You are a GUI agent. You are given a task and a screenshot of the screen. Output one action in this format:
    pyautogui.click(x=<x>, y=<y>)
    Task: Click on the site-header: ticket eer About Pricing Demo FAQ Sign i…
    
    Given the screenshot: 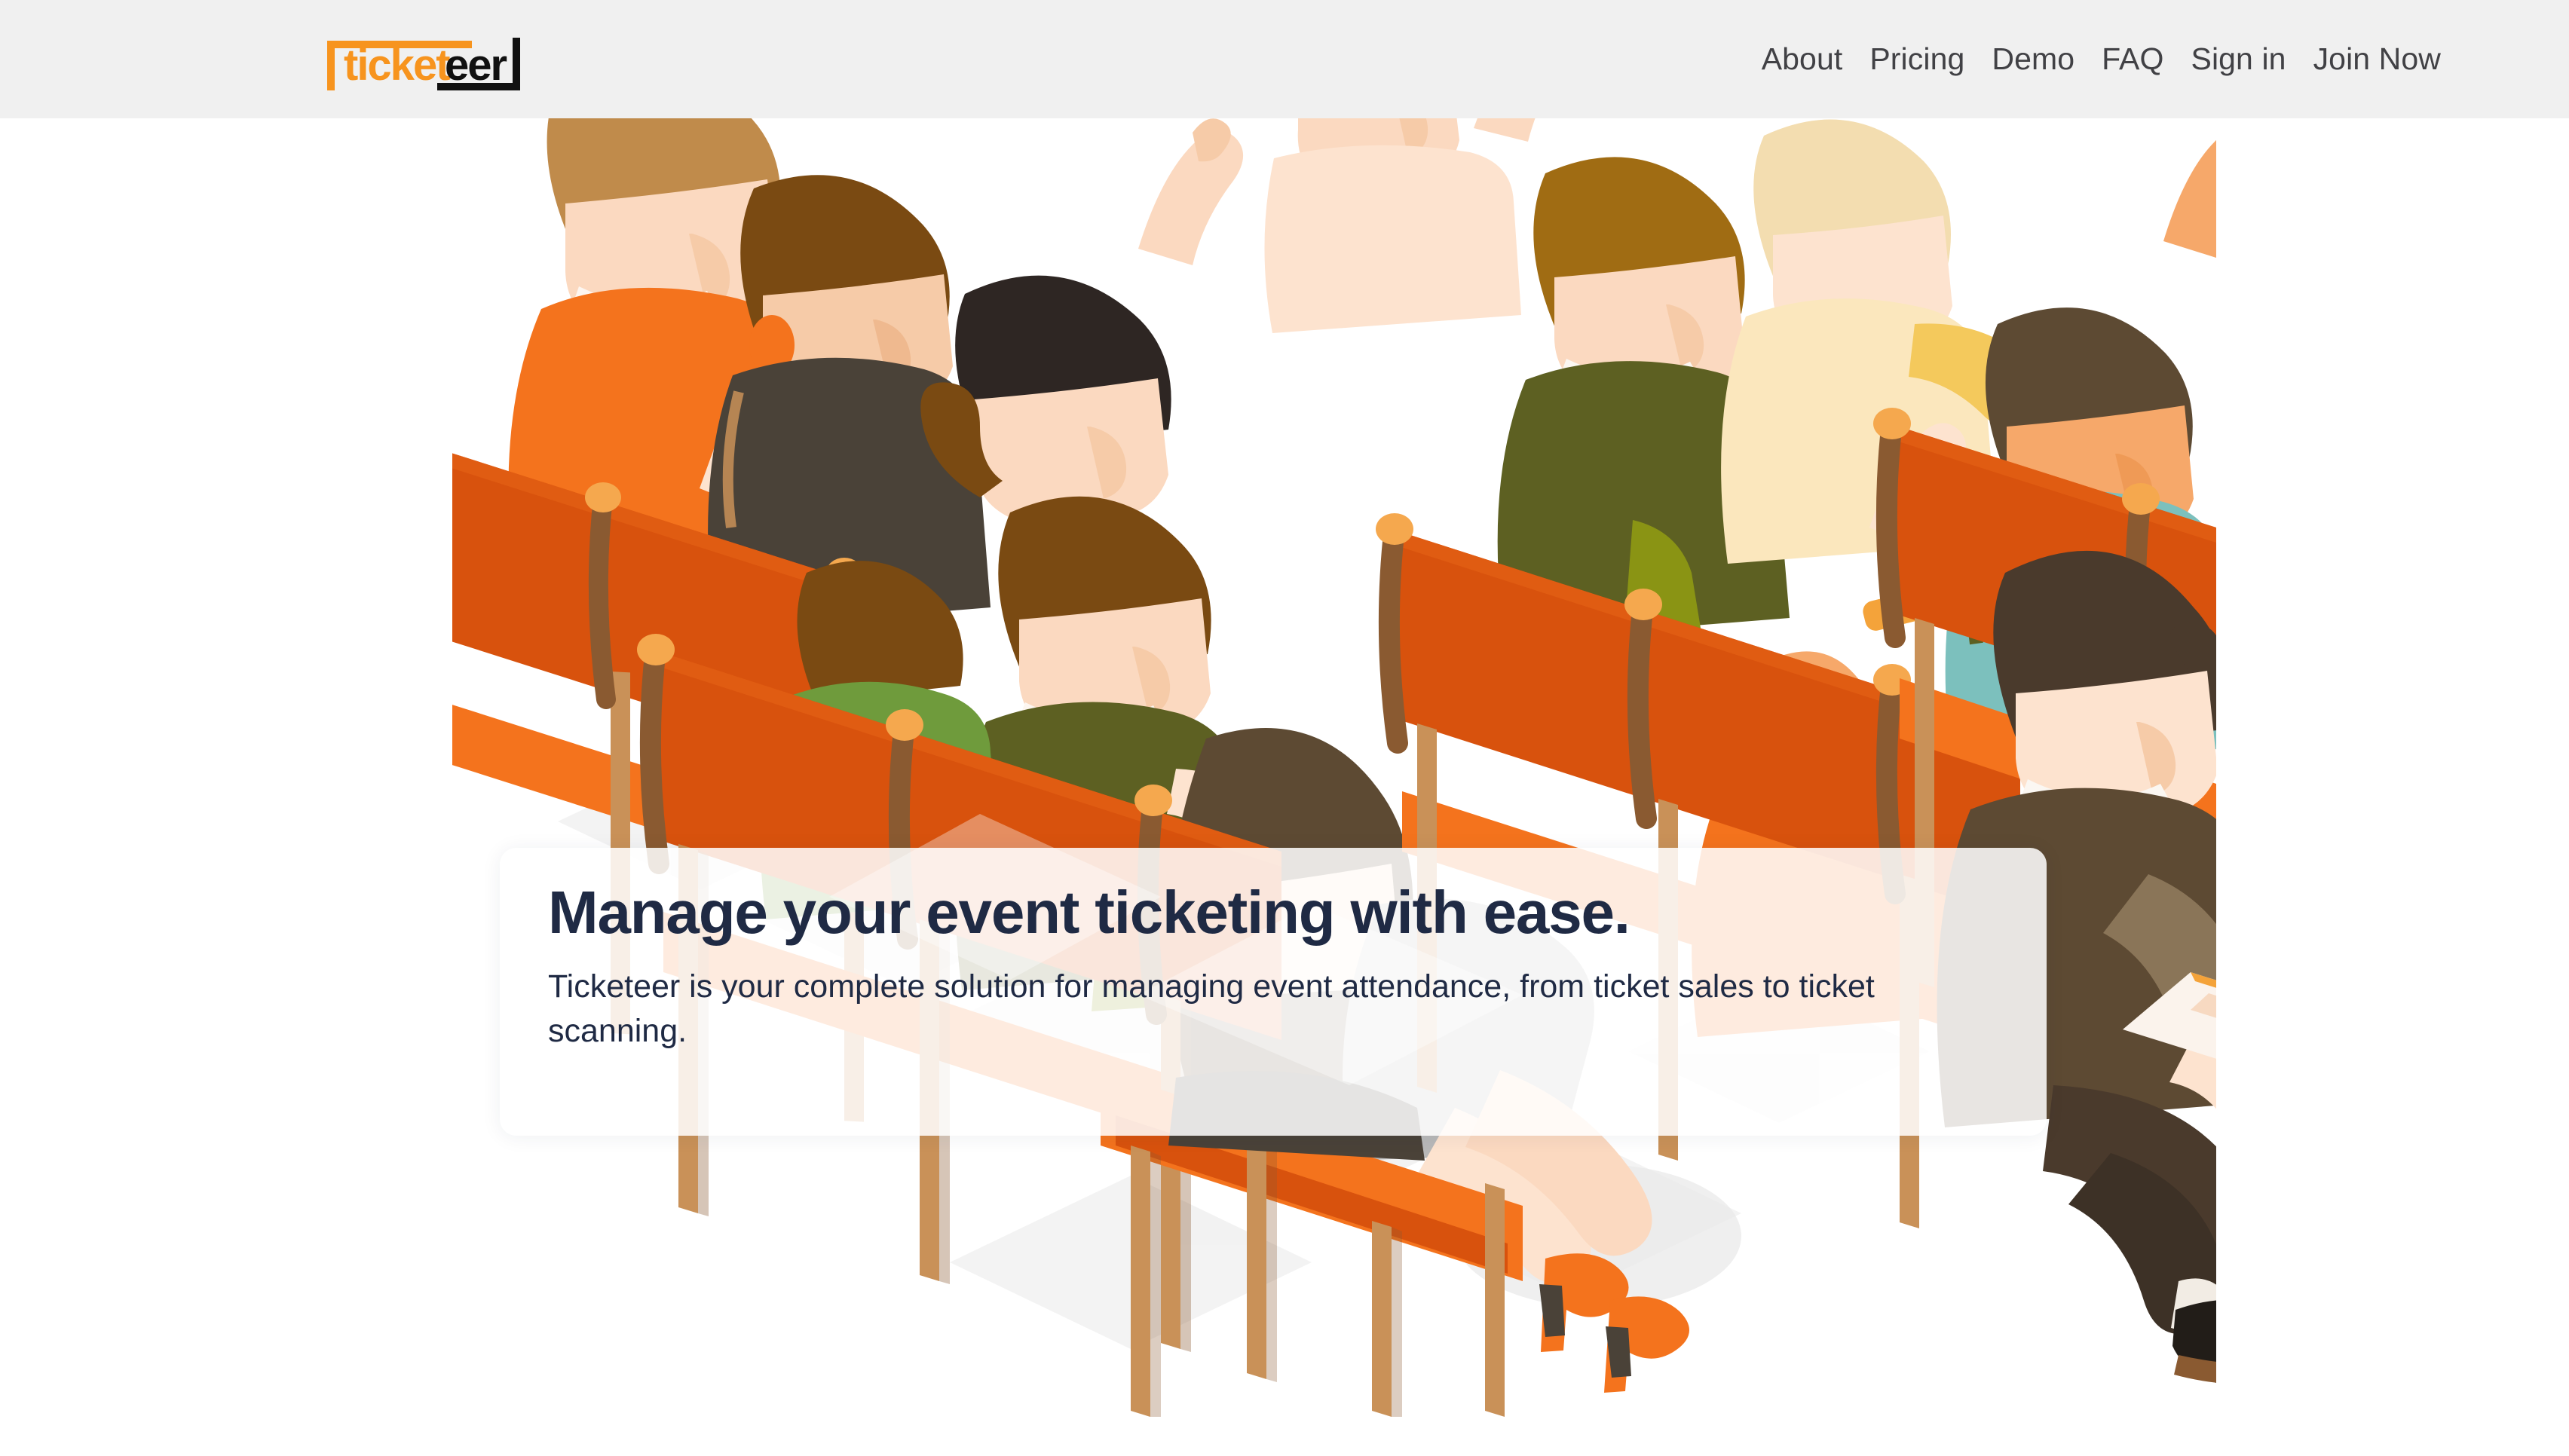 What is the action you would take?
    pyautogui.click(x=1284, y=59)
    